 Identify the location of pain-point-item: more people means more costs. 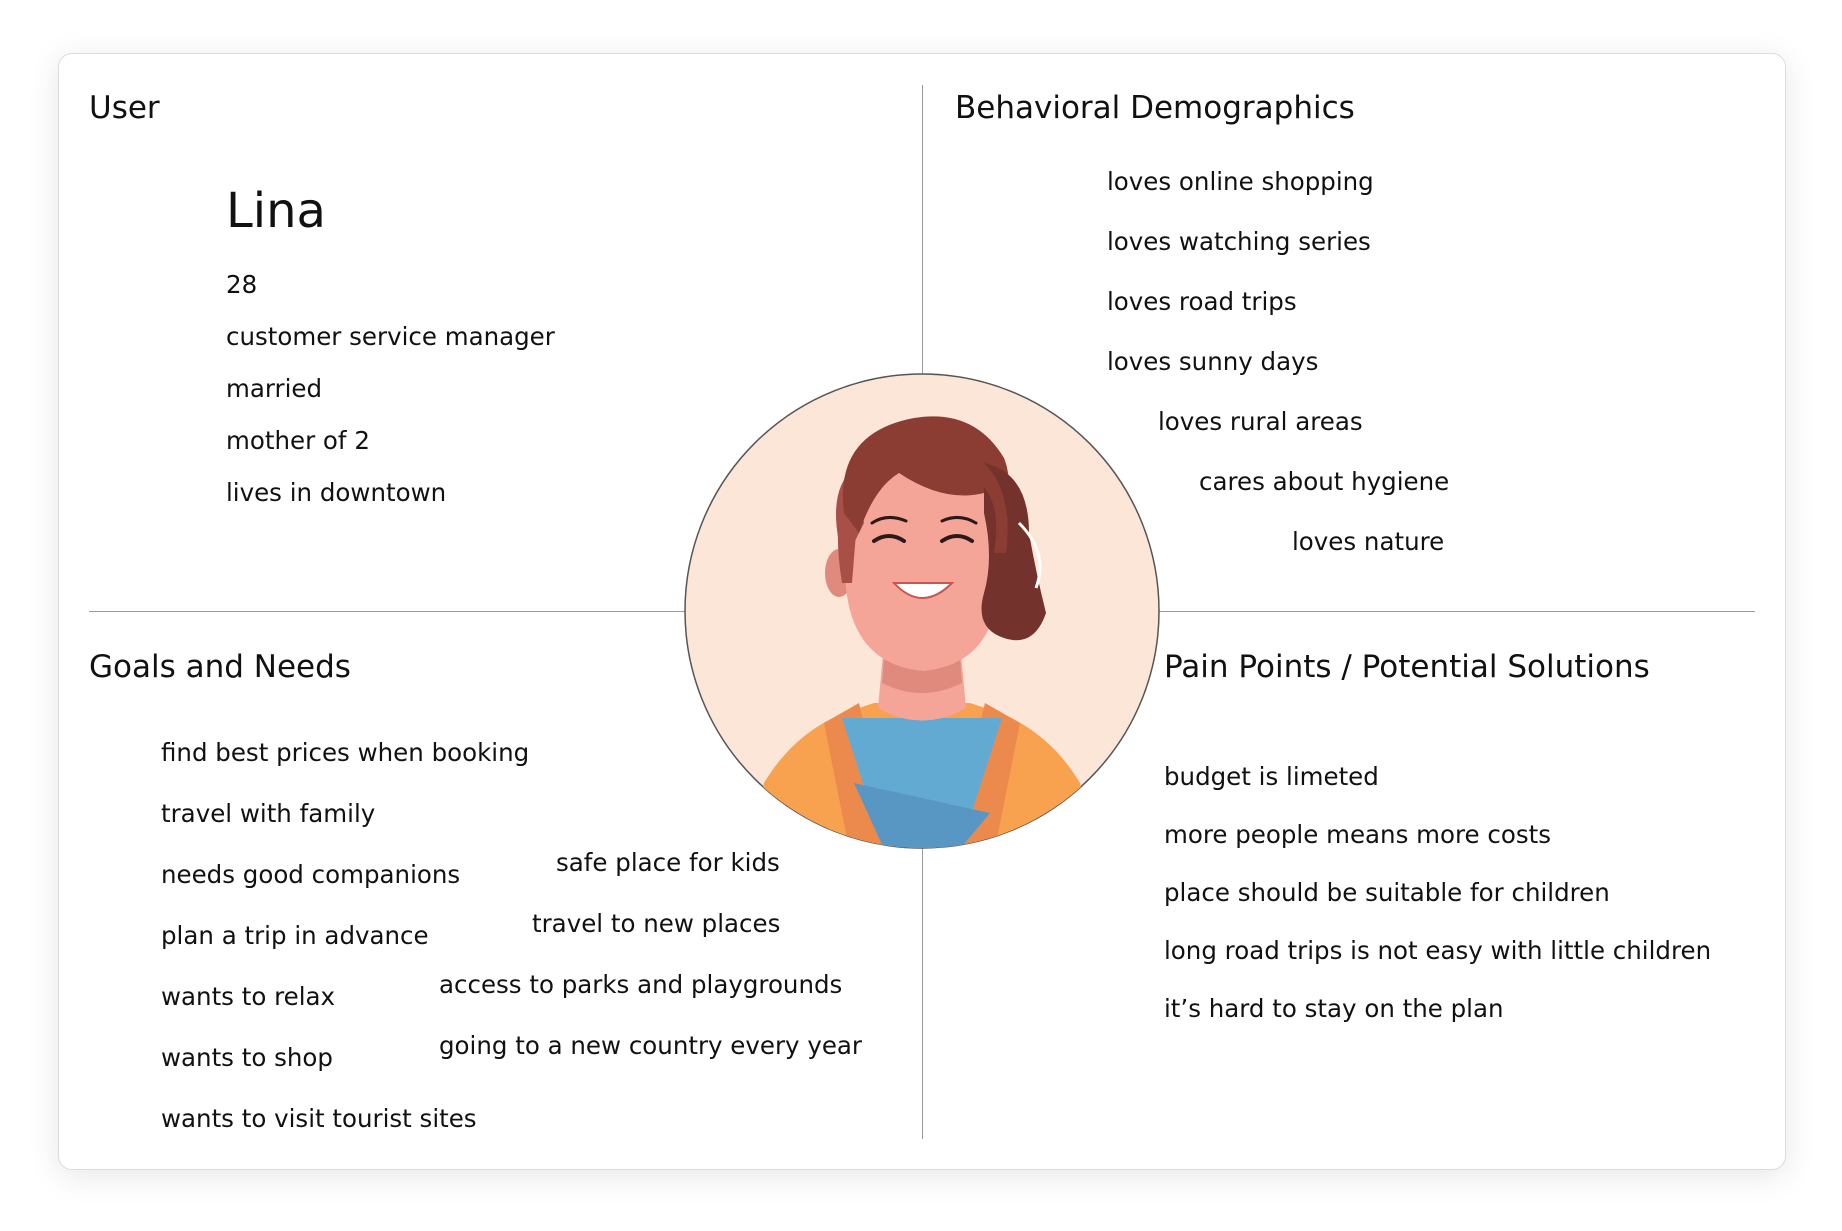
(1357, 834).